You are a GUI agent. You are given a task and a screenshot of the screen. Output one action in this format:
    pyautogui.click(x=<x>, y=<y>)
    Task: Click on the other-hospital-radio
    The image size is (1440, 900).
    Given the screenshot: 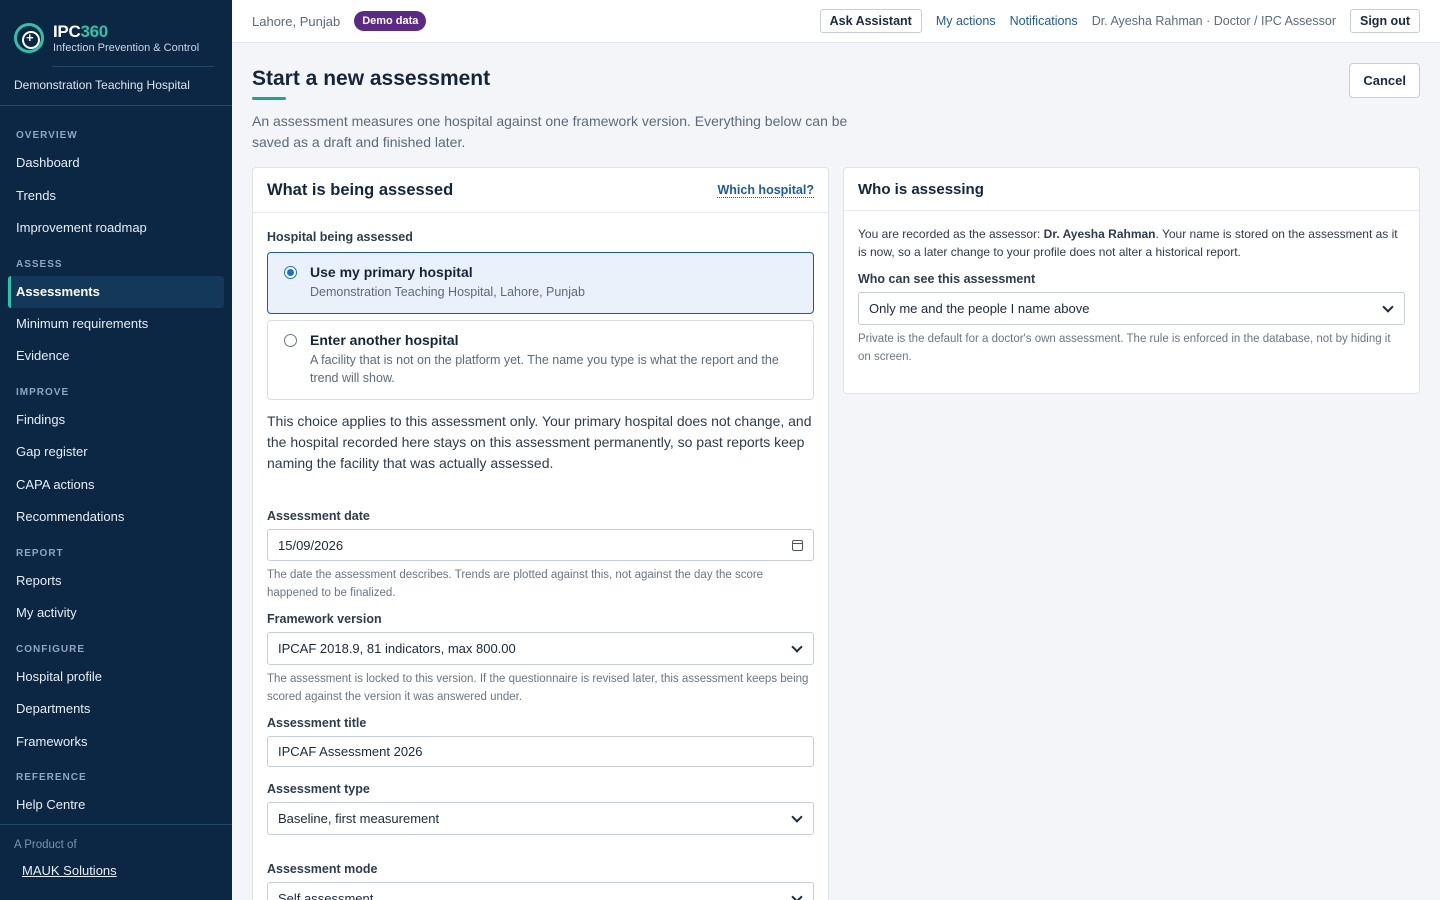 What is the action you would take?
    pyautogui.click(x=290, y=340)
    